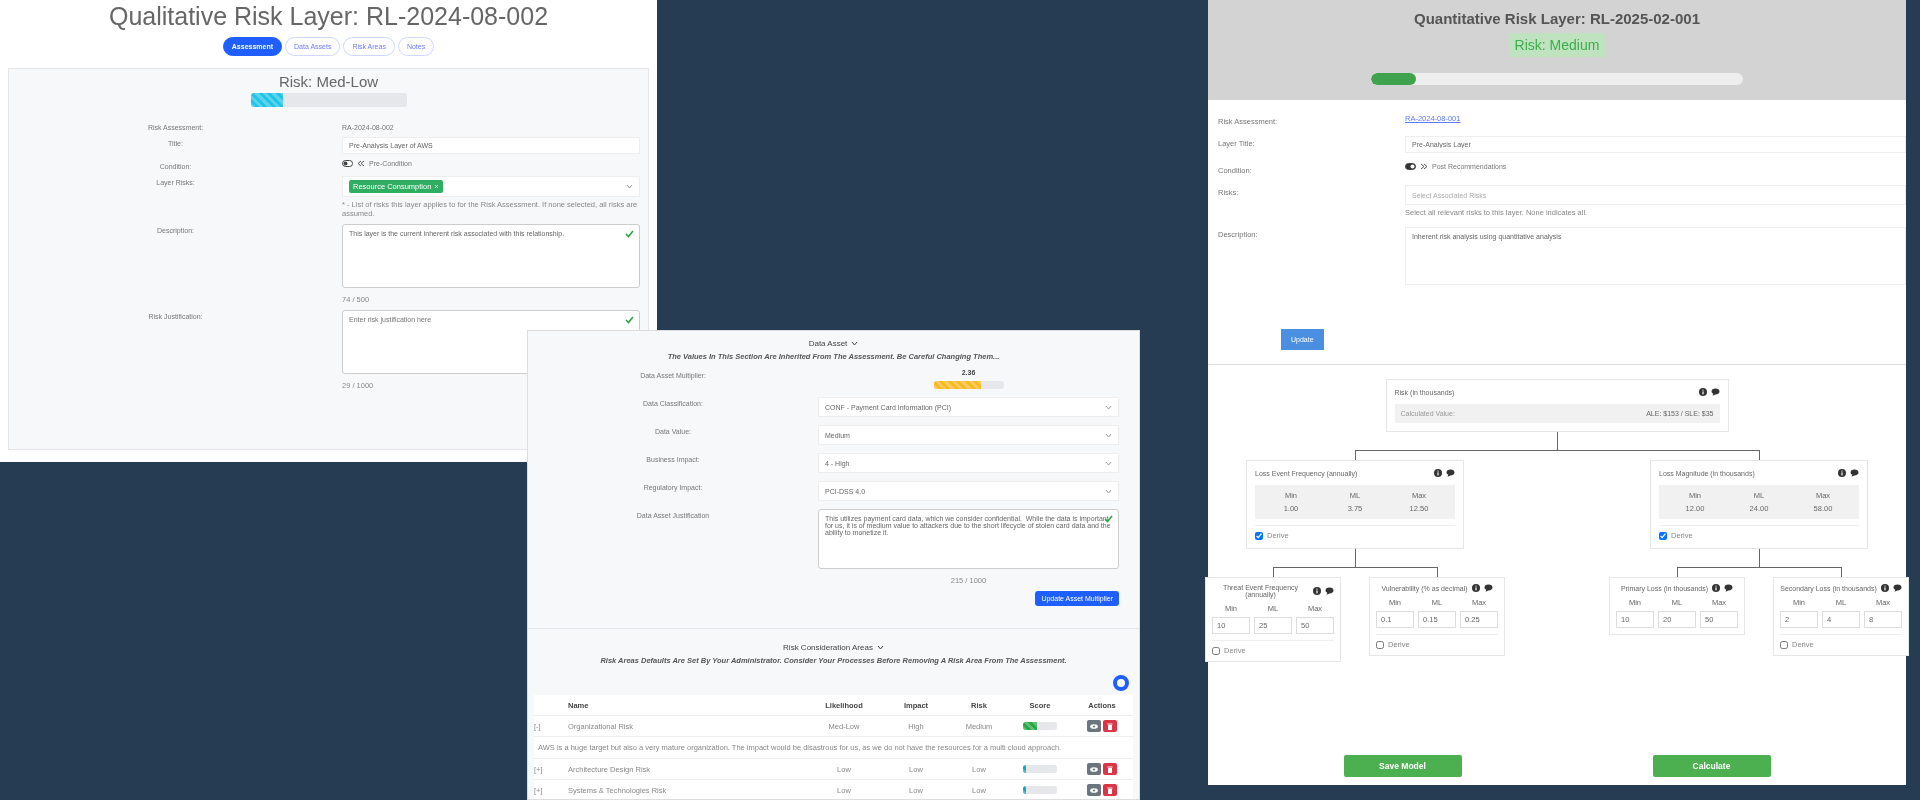 The image size is (1920, 800). What do you see at coordinates (1410, 166) in the screenshot?
I see `toggle-on-icon` at bounding box center [1410, 166].